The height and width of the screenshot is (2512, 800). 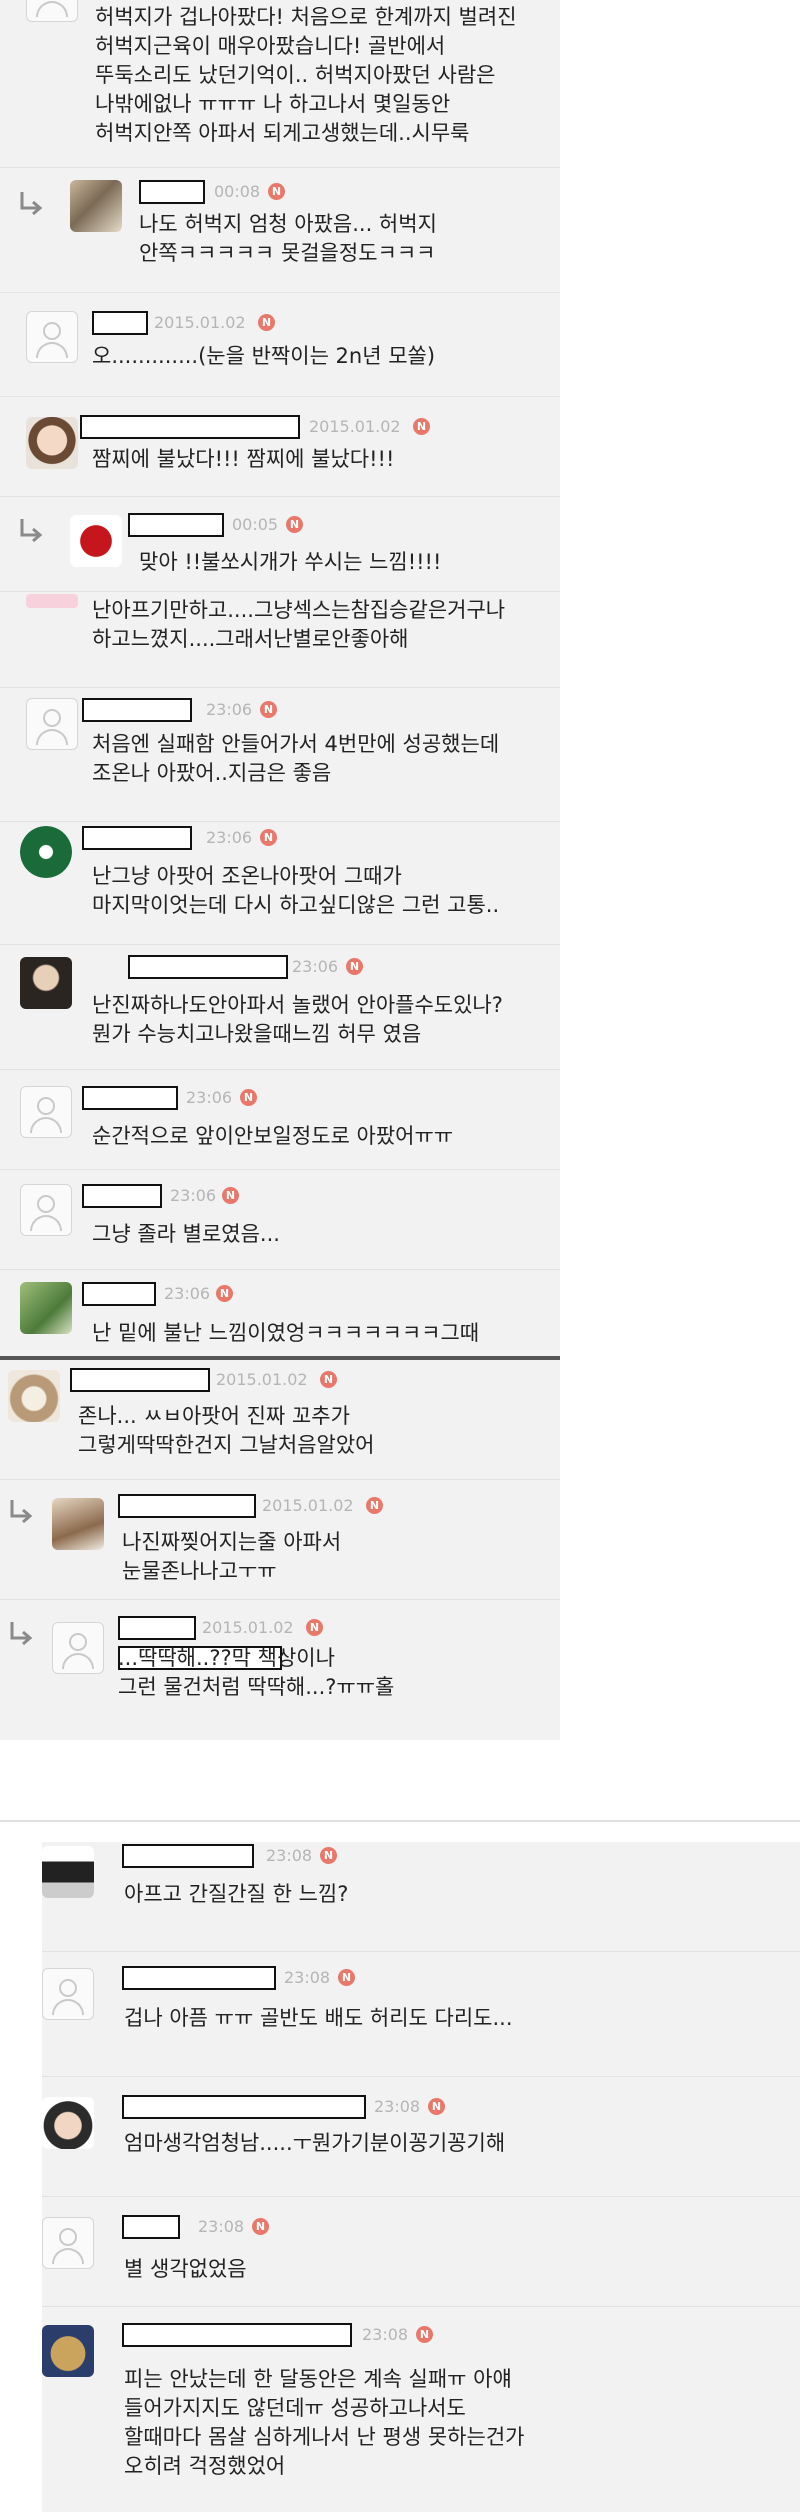 What do you see at coordinates (280, 1315) in the screenshot?
I see `comment-item: 23:06 N 난 밑에 불난 느낌이였엉ㅋㅋㅋㅋㅋㅋㅋ그때` at bounding box center [280, 1315].